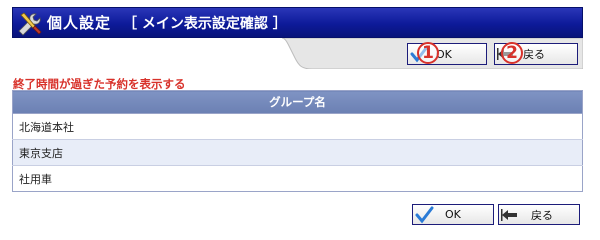 This screenshot has height=240, width=600. I want to click on column-header-group-name: グループ名, so click(297, 102).